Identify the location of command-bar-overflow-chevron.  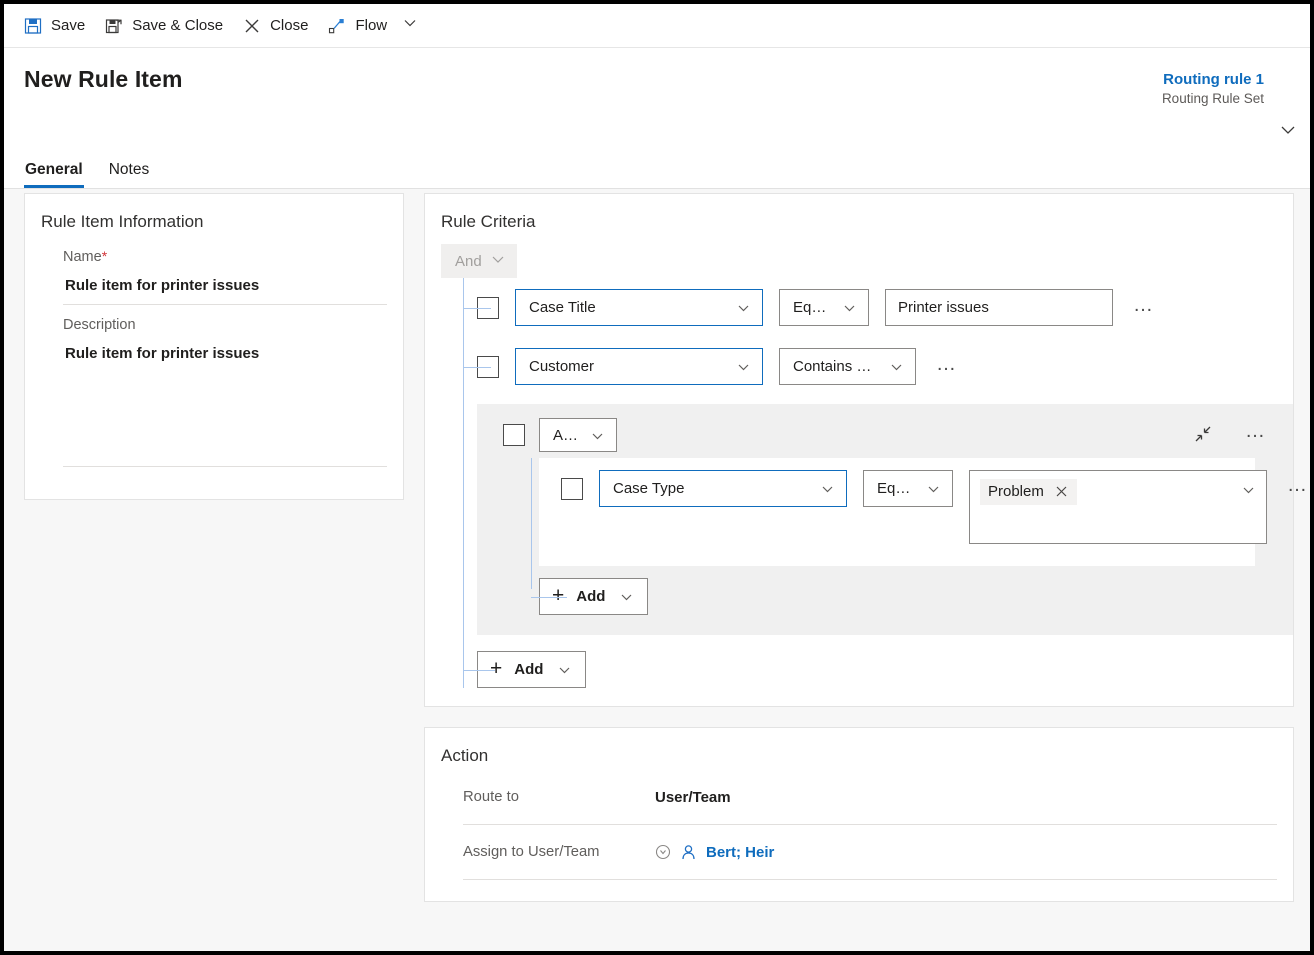
(410, 26).